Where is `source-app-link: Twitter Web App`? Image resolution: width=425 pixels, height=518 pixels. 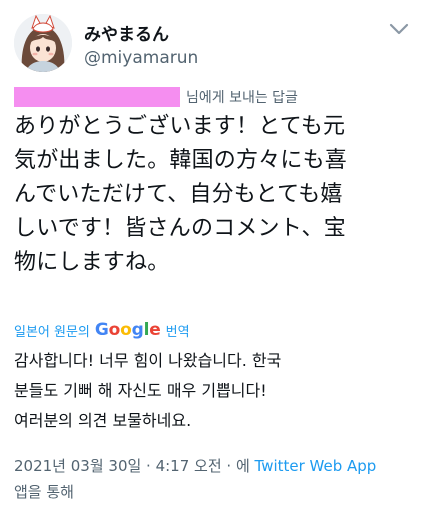
source-app-link: Twitter Web App is located at coordinates (316, 466).